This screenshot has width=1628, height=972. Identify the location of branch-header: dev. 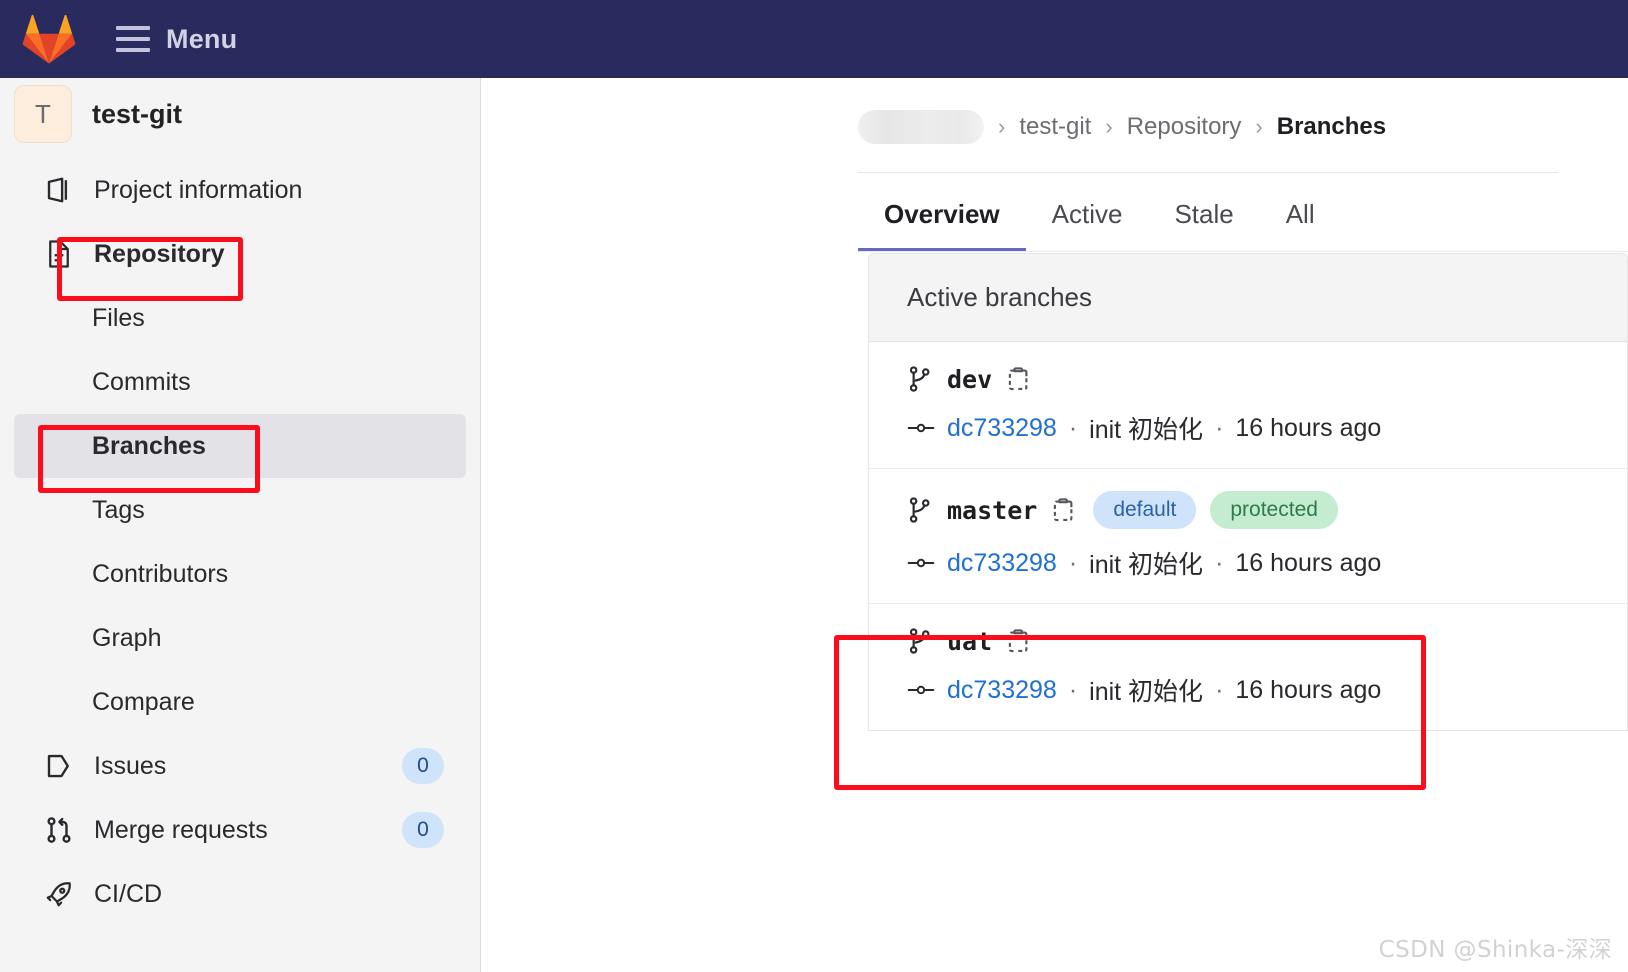
(1267, 379).